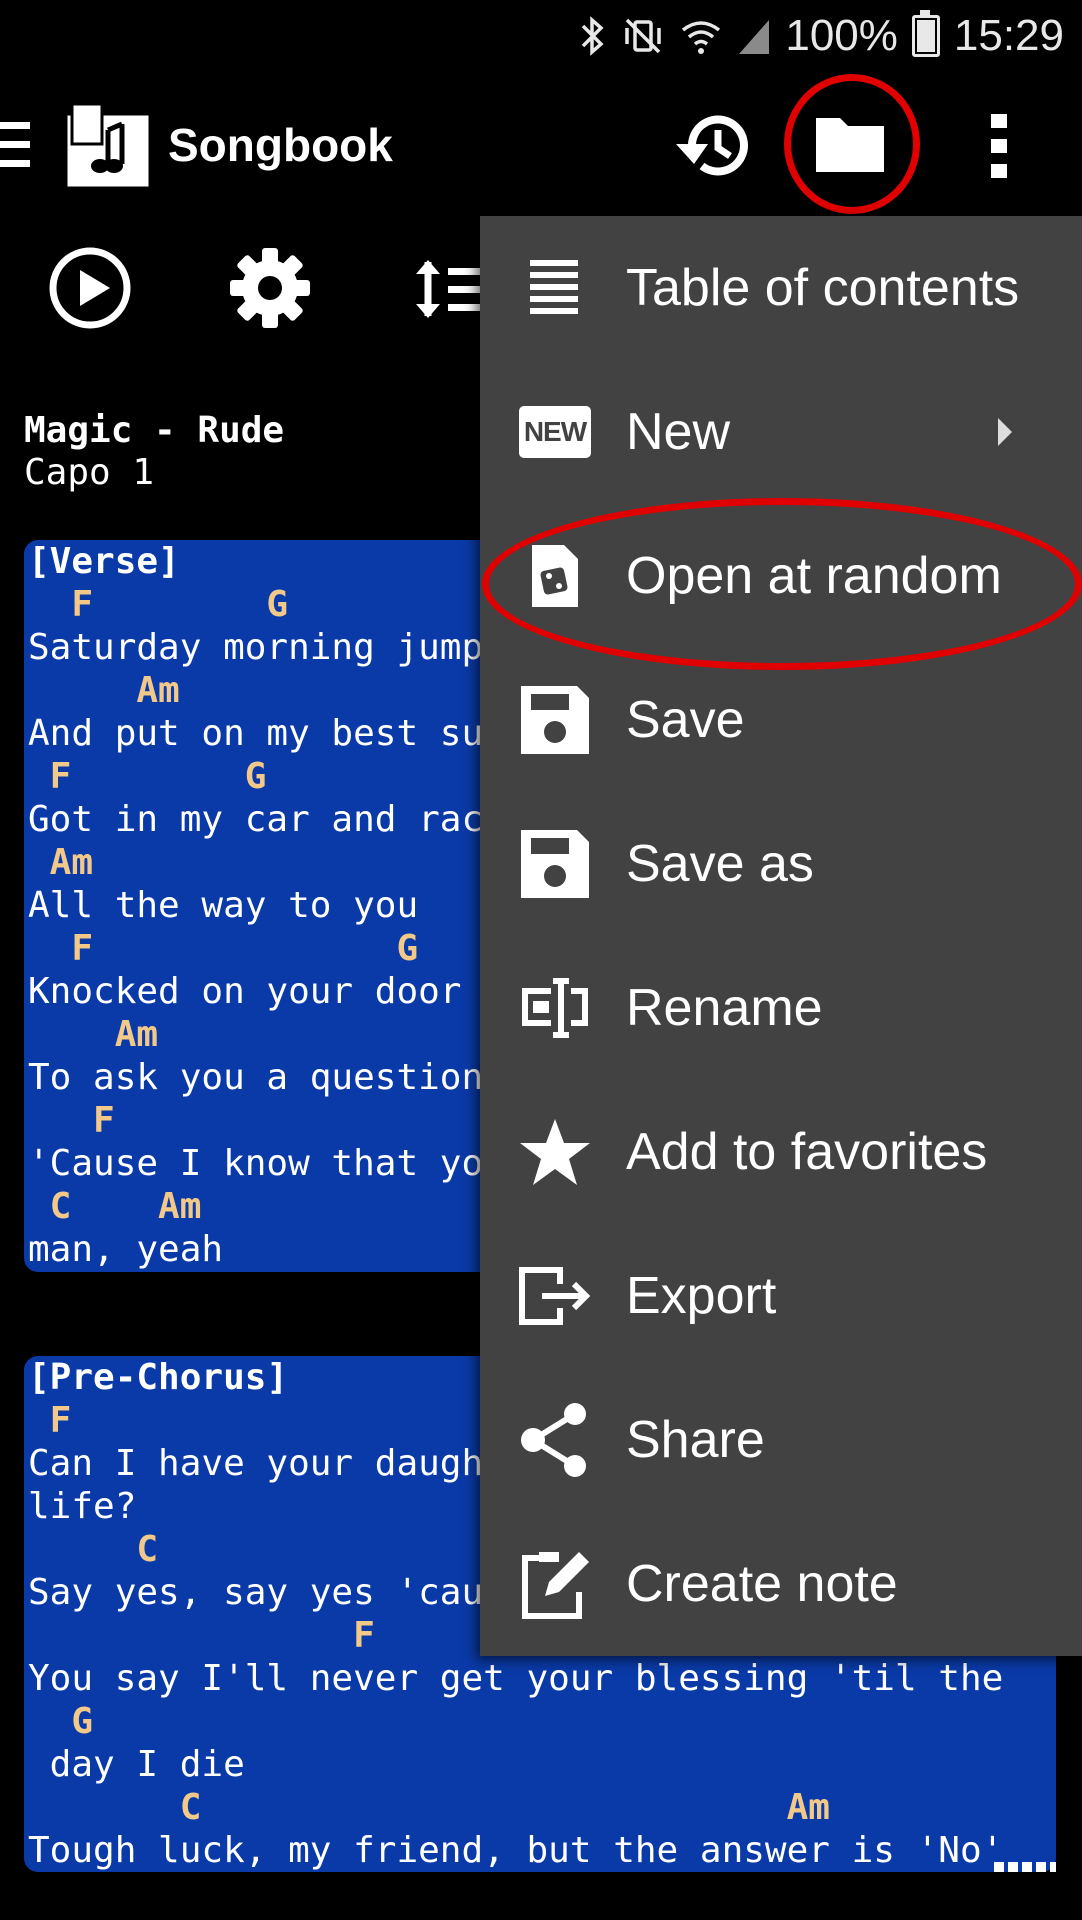 The height and width of the screenshot is (1920, 1082). I want to click on menu-item-save-as: Save as, so click(781, 864).